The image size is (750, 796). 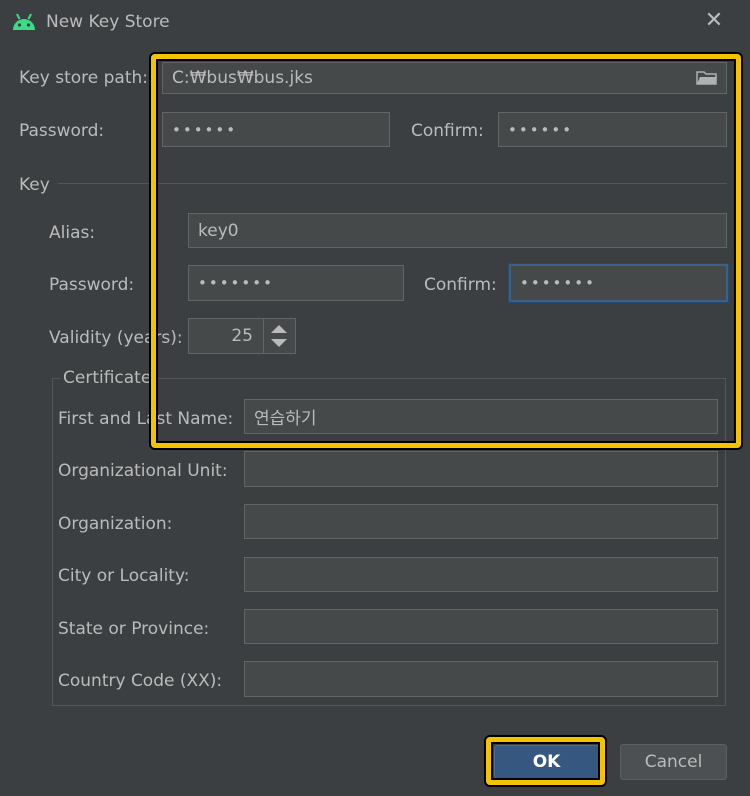 I want to click on keystore-confirm-label: Confirm:, so click(x=447, y=131).